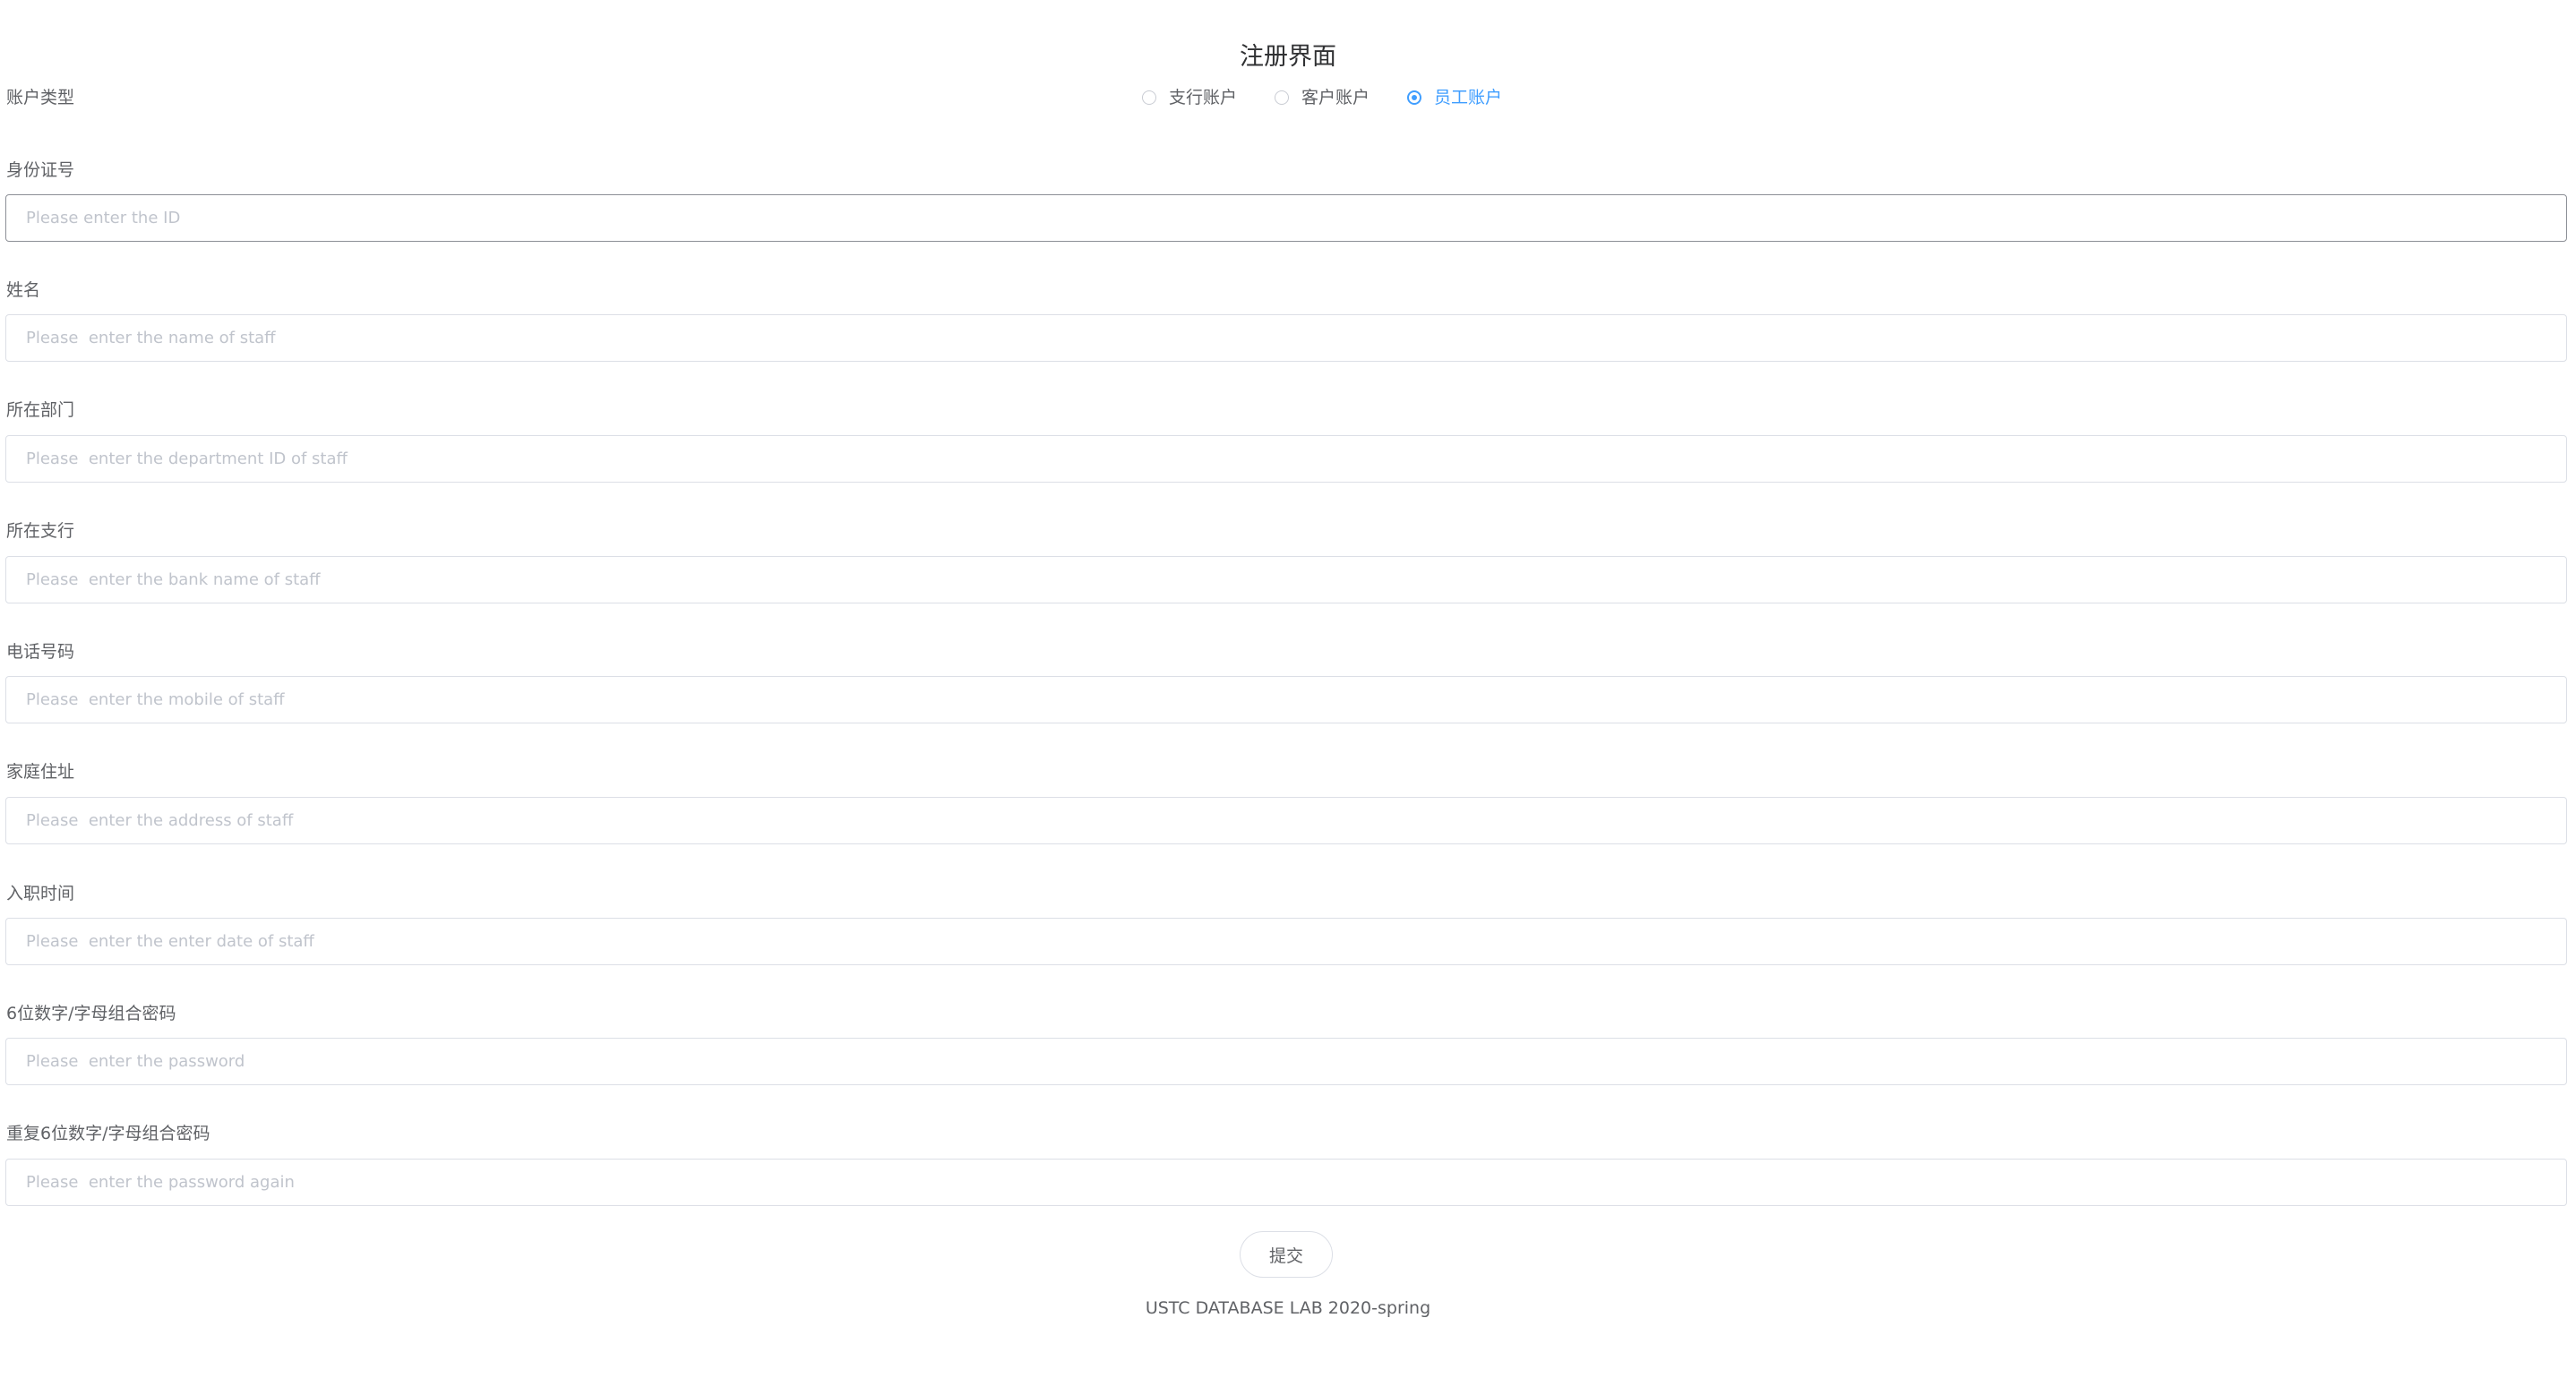 The width and height of the screenshot is (2576, 1395). I want to click on enter-date-input, so click(1286, 941).